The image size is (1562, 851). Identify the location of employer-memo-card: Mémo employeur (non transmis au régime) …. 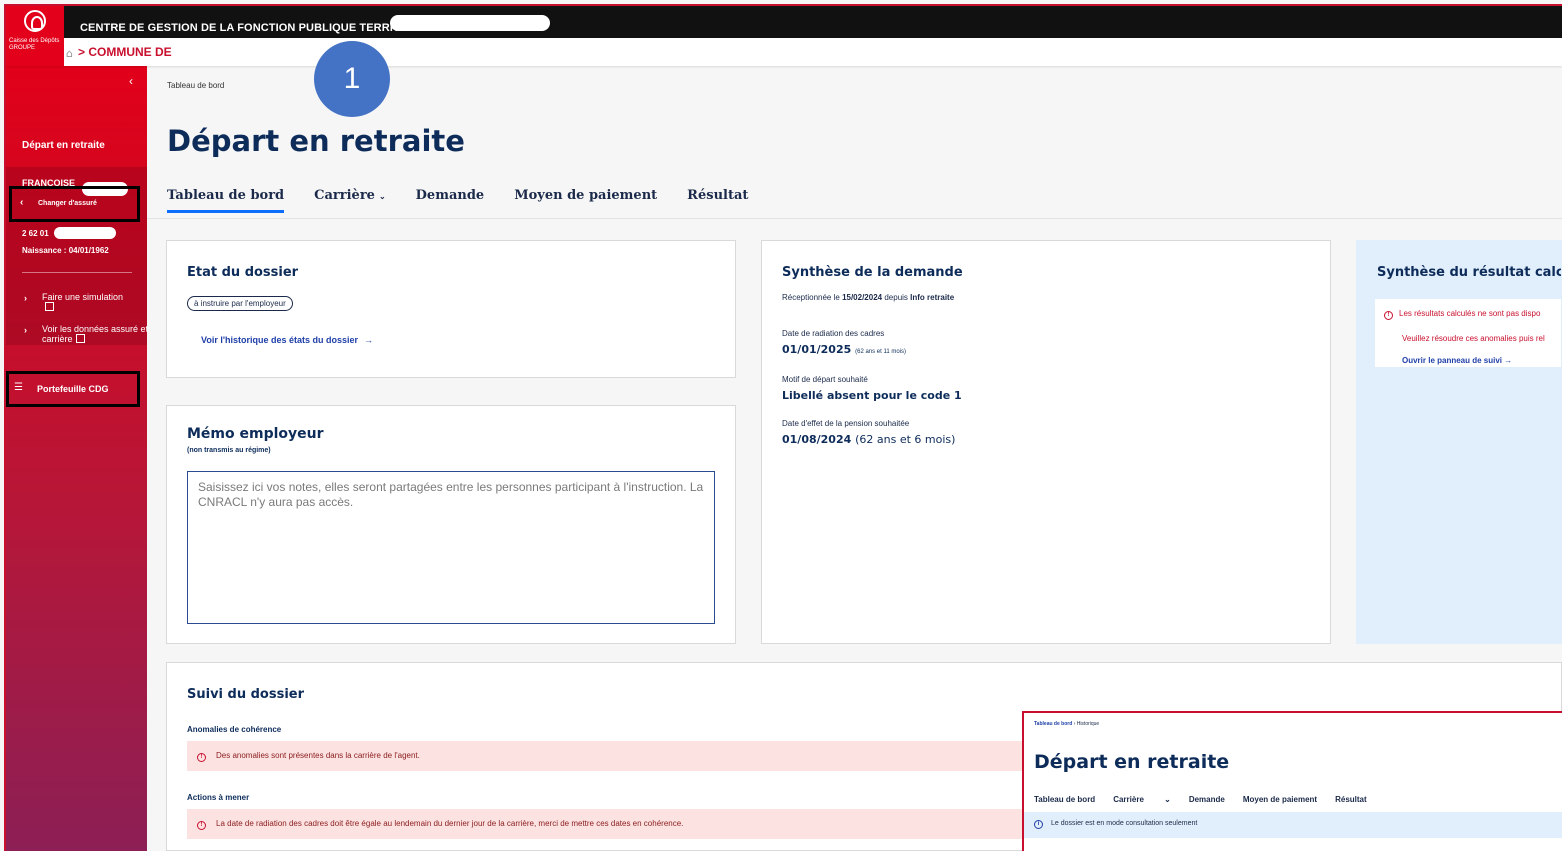
(451, 524).